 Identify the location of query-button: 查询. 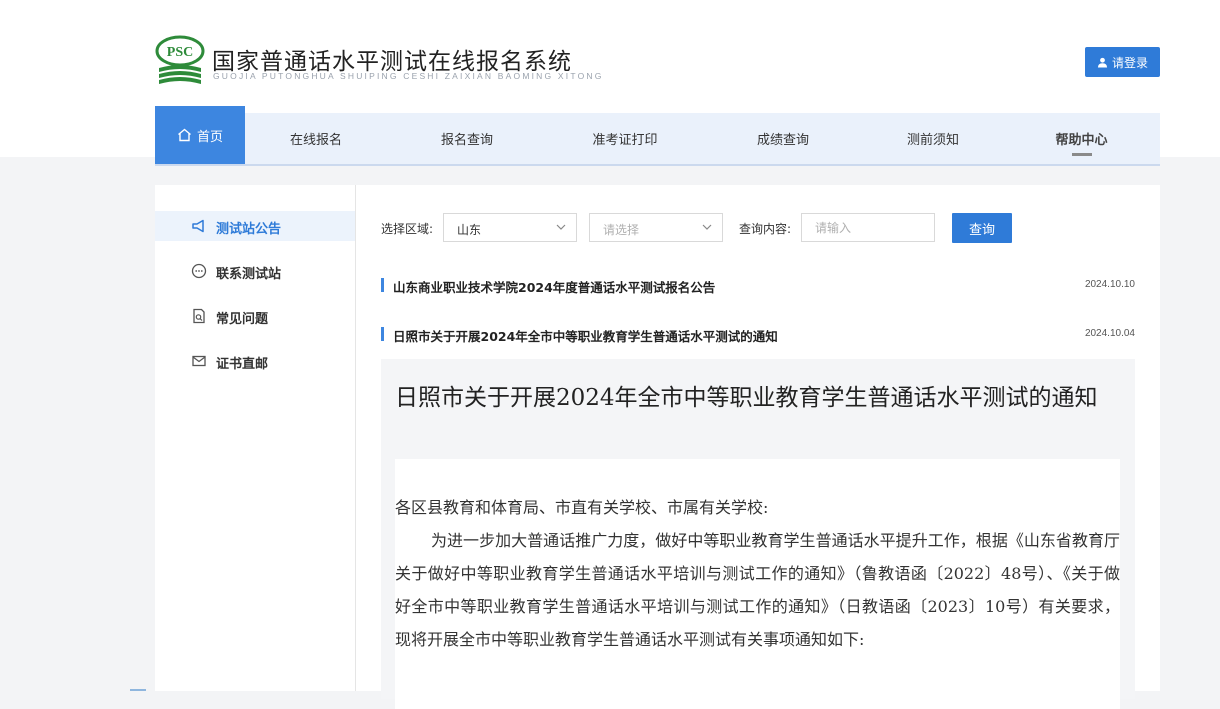
(982, 228).